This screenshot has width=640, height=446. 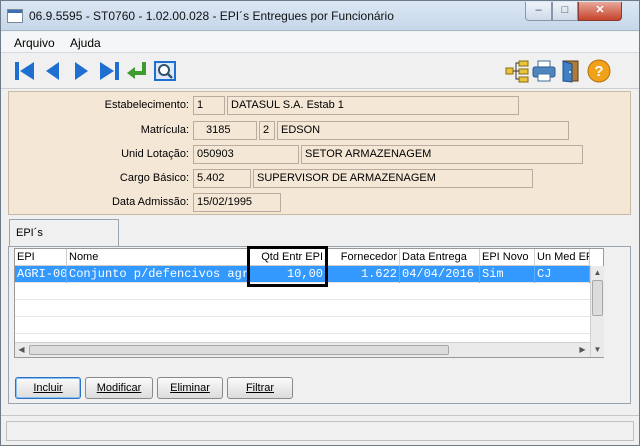 I want to click on close-button: ✕, so click(x=600, y=11).